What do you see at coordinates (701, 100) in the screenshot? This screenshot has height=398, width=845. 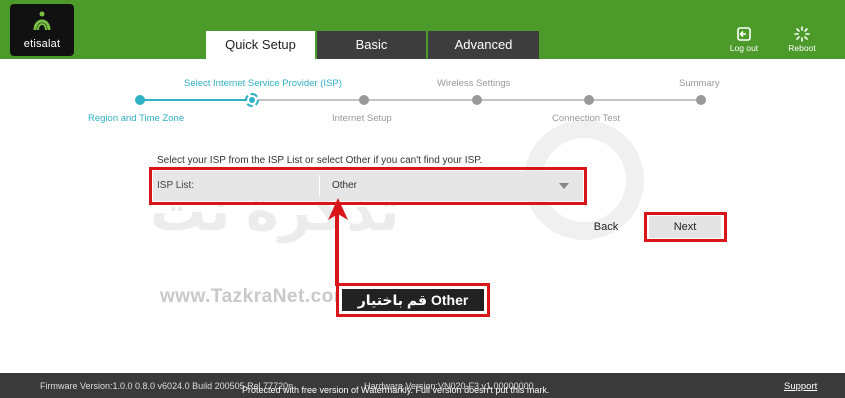 I see `step-dot-summary` at bounding box center [701, 100].